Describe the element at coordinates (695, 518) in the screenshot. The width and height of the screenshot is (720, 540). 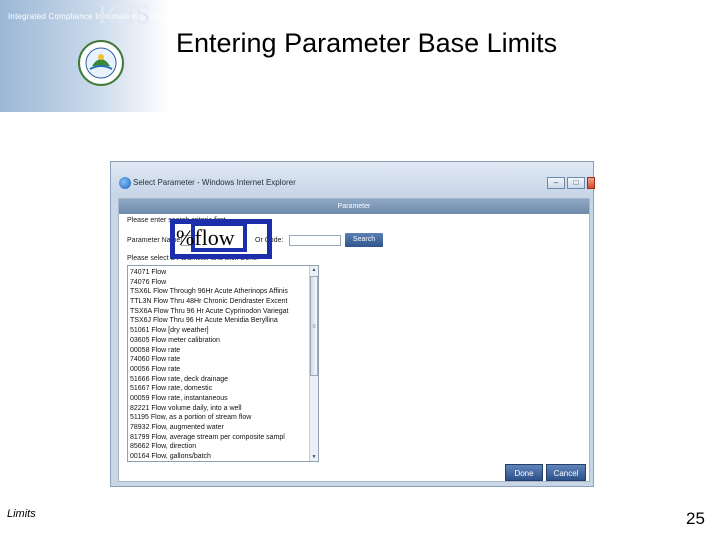
I see `page-number: 25` at that location.